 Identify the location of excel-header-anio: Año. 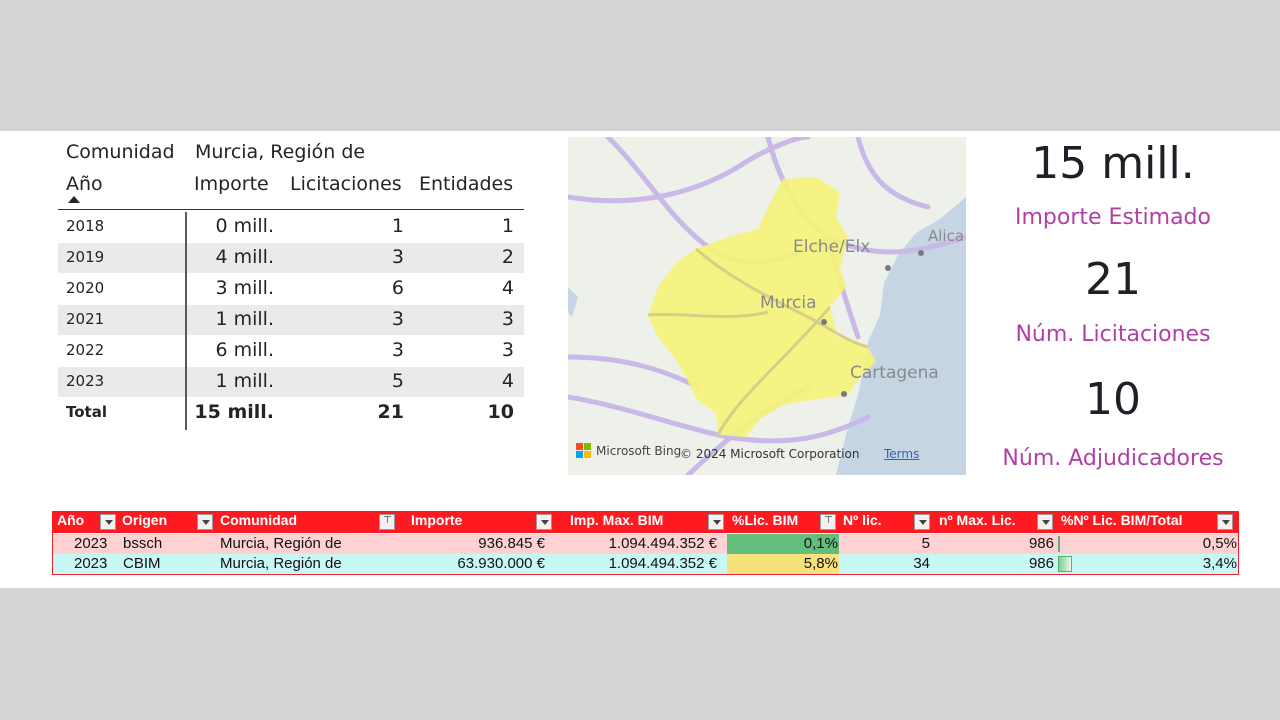
(69, 522).